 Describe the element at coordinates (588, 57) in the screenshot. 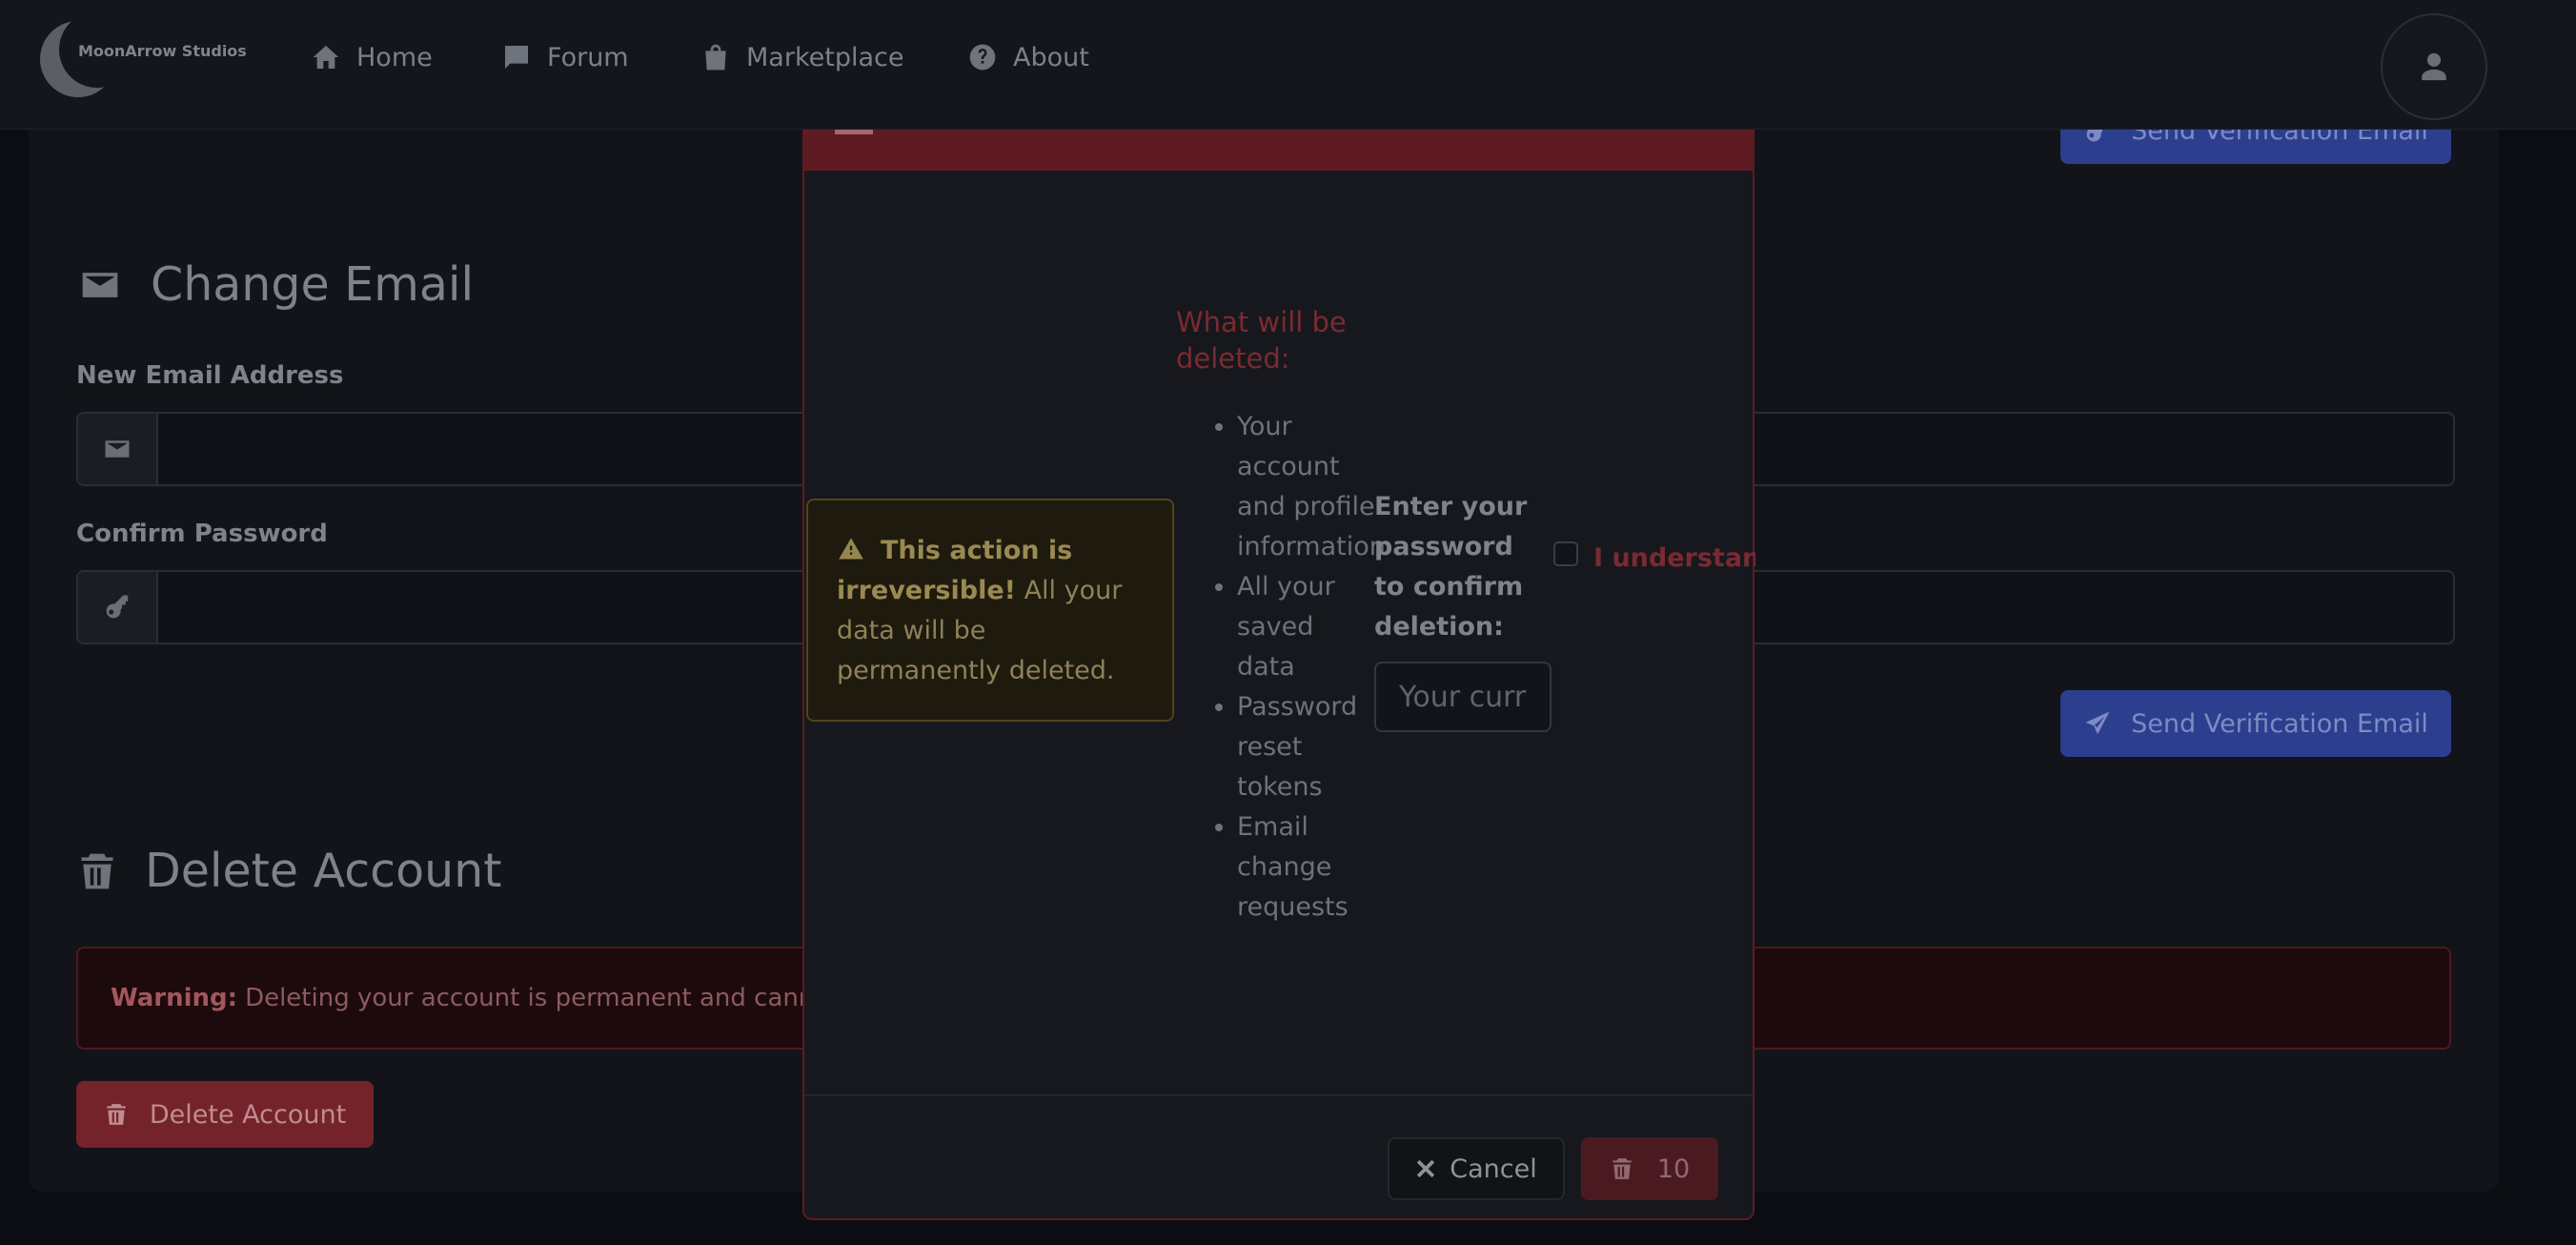

I see `nav-link-label: Forum` at that location.